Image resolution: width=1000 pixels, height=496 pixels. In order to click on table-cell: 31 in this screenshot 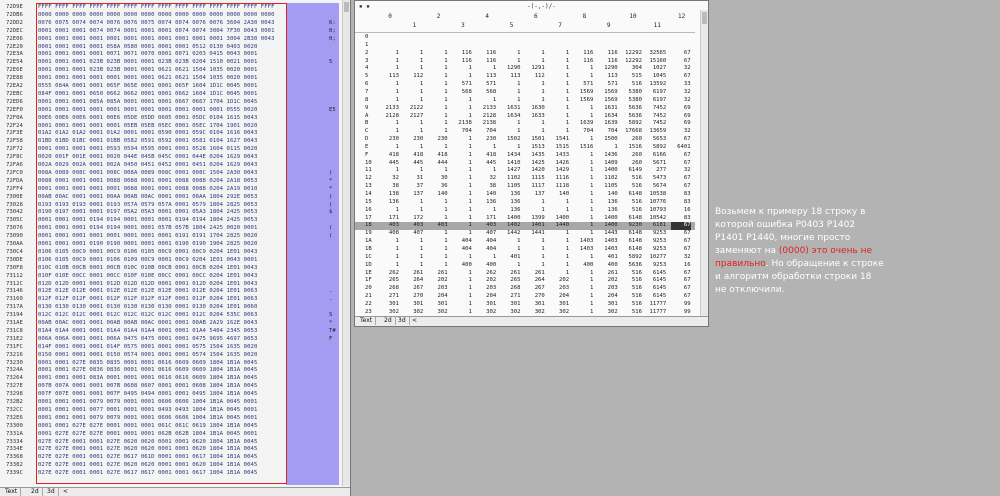, I will do `click(413, 178)`.